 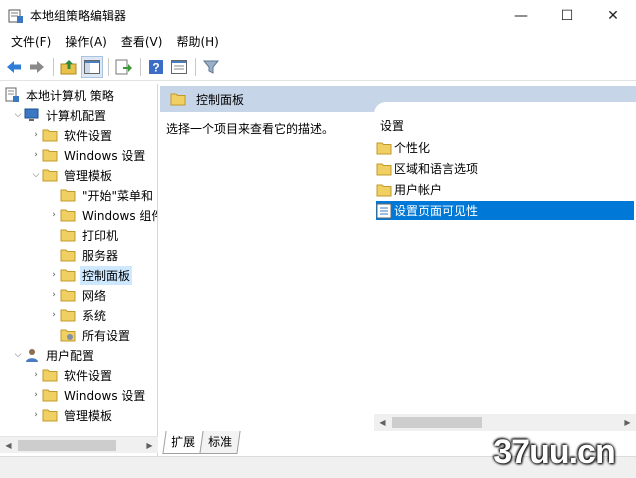 What do you see at coordinates (318, 15) in the screenshot?
I see `title-bar: 本地组策略编辑器 — ☐ ✕` at bounding box center [318, 15].